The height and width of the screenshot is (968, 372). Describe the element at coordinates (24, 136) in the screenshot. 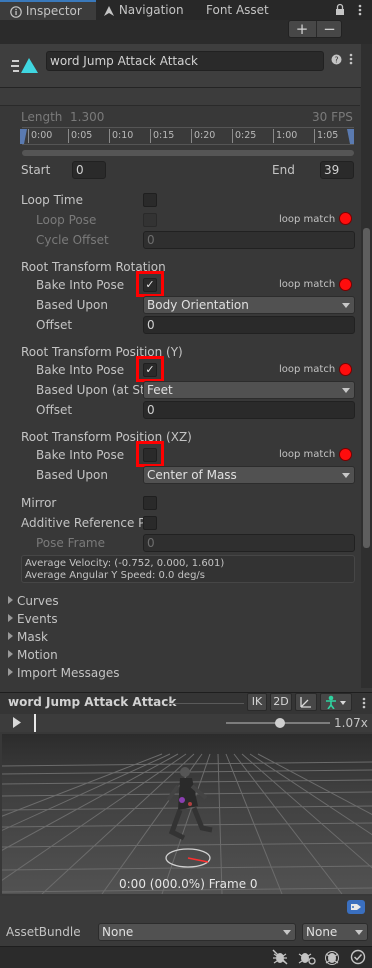

I see `start-handle-icon` at that location.